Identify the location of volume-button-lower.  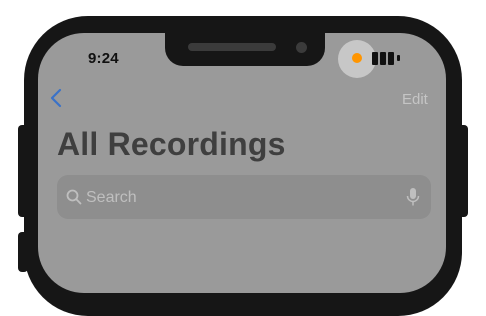
(23, 252).